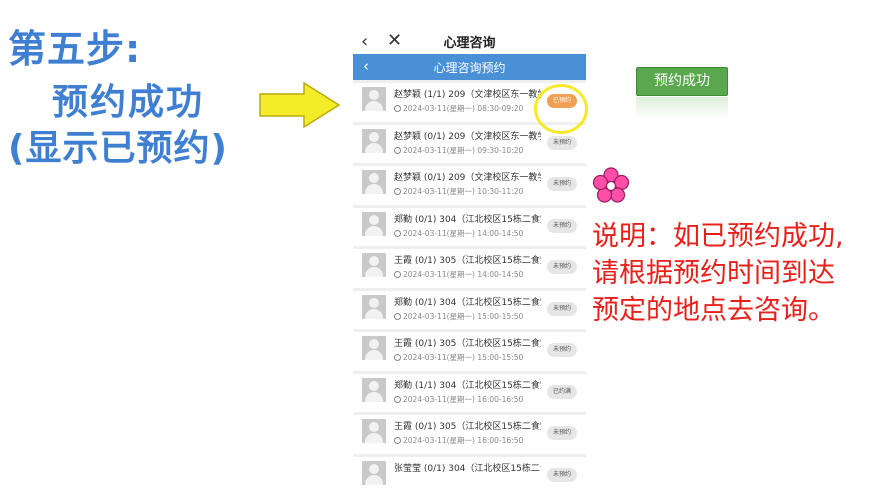 The width and height of the screenshot is (885, 493). I want to click on appointment-item: 张莹莹 (0/1) 304（江北校区15栋二食… 未预约, so click(469, 474).